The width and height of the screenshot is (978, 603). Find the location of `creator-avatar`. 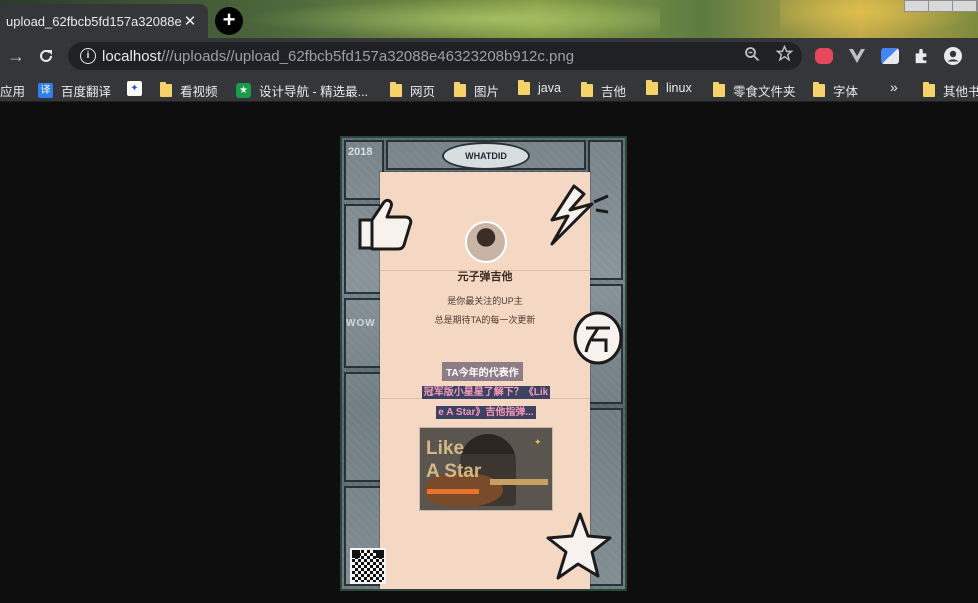

creator-avatar is located at coordinates (486, 242).